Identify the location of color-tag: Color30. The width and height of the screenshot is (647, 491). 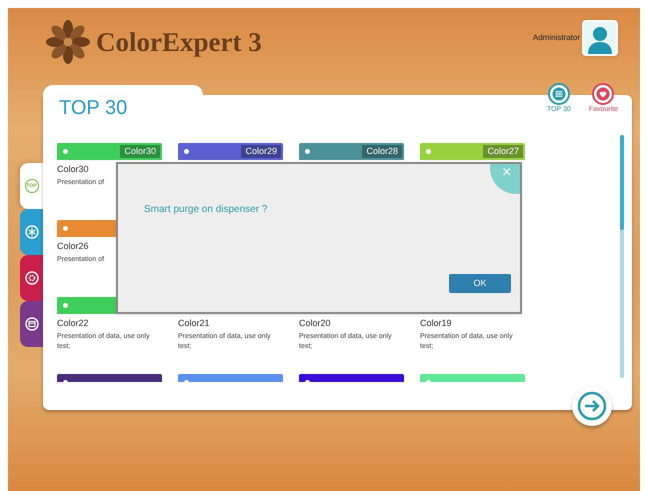
(140, 151).